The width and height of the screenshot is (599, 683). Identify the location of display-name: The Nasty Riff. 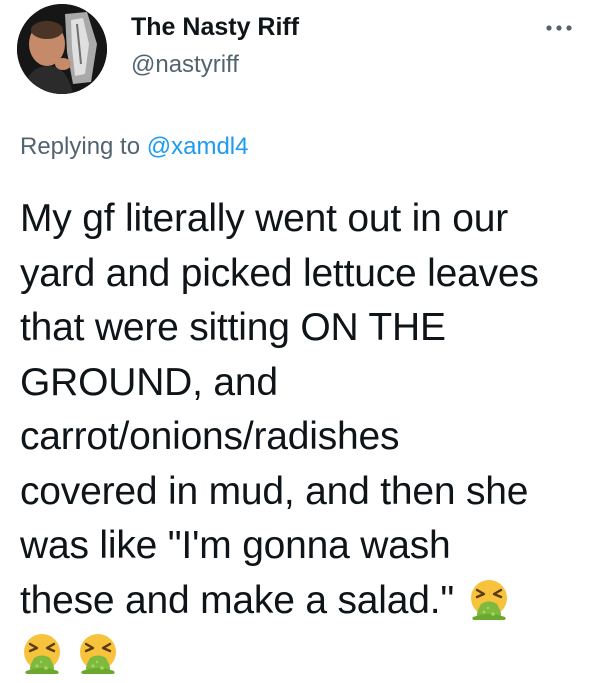
(215, 27).